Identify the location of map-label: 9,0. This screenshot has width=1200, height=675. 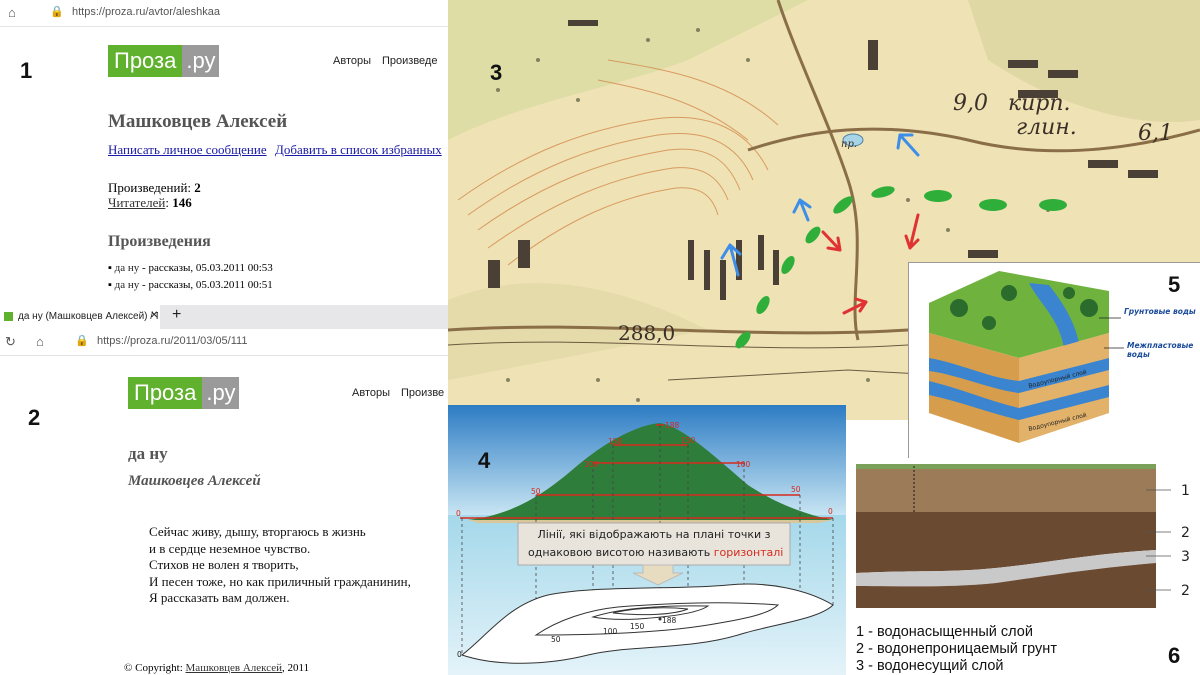
(970, 103).